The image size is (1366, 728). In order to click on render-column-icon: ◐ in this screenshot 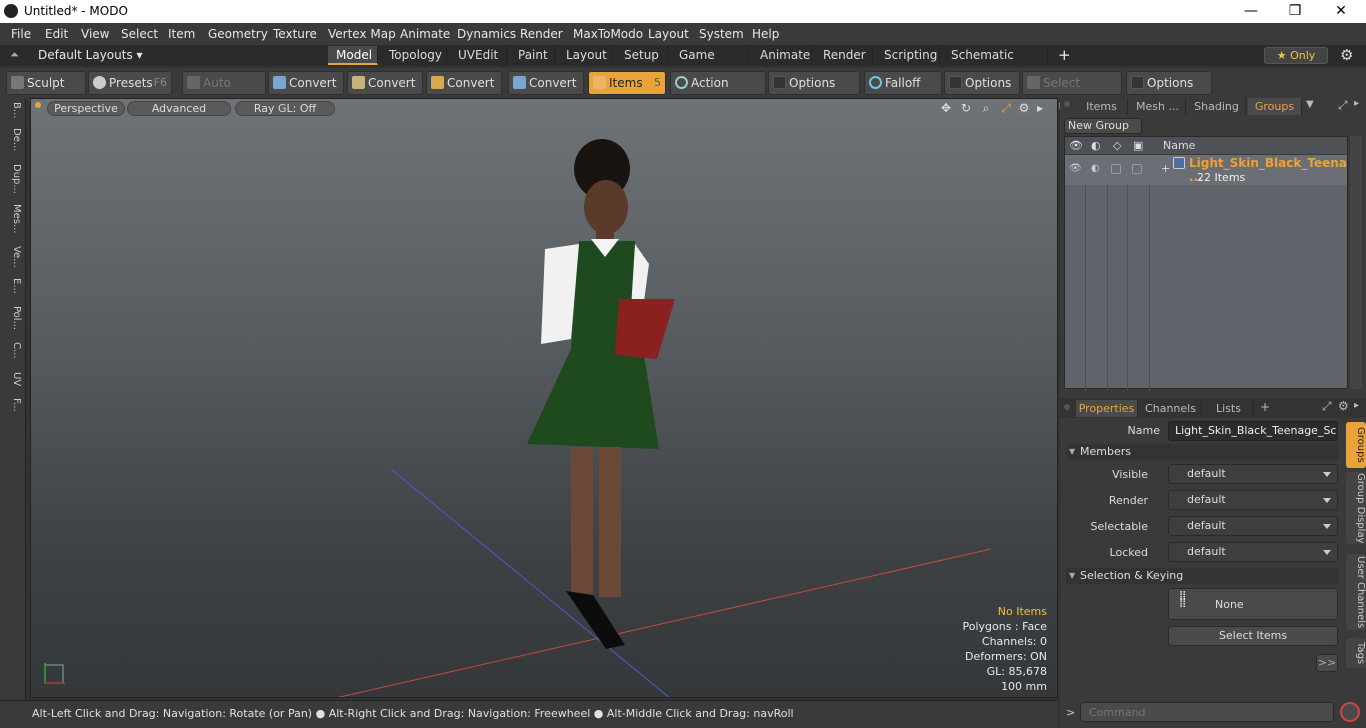, I will do `click(1096, 145)`.